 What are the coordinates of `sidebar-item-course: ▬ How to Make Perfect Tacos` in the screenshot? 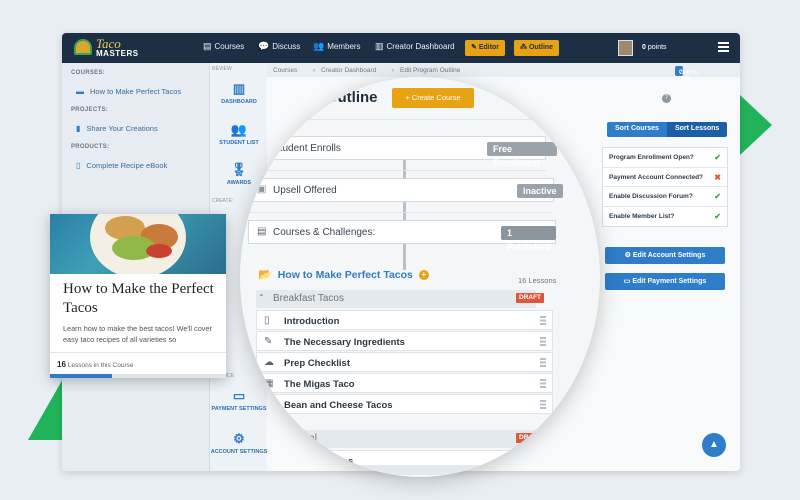 It's located at (128, 91).